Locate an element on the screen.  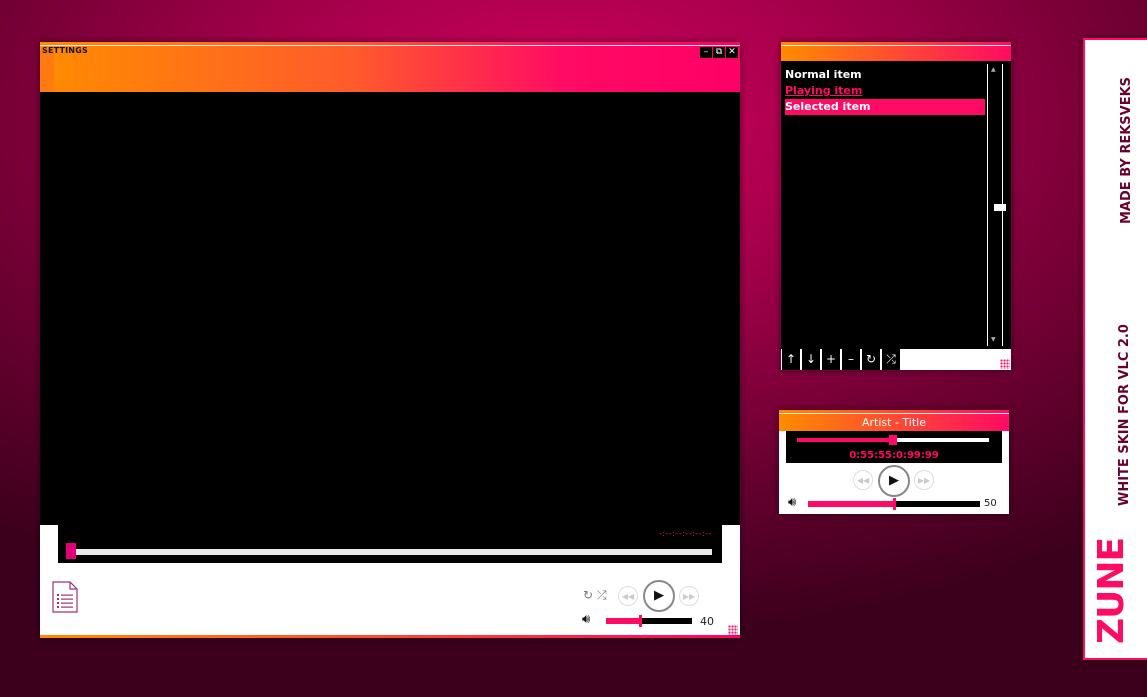
volume-value: 40 is located at coordinates (707, 621).